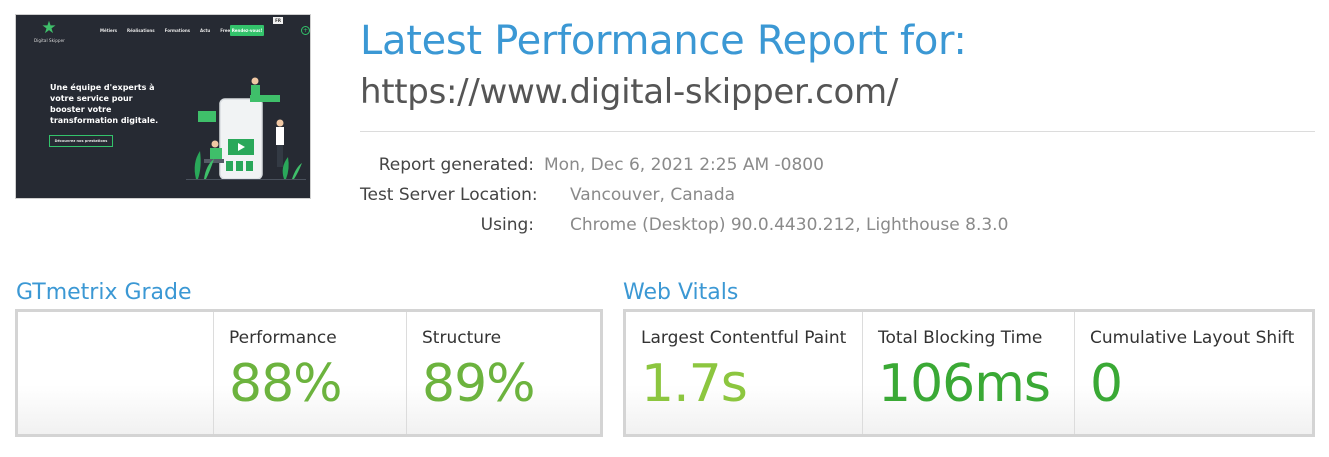 The image size is (1329, 457). Describe the element at coordinates (49, 40) in the screenshot. I see `thumbnail-logo-text: Digital Skipper` at that location.